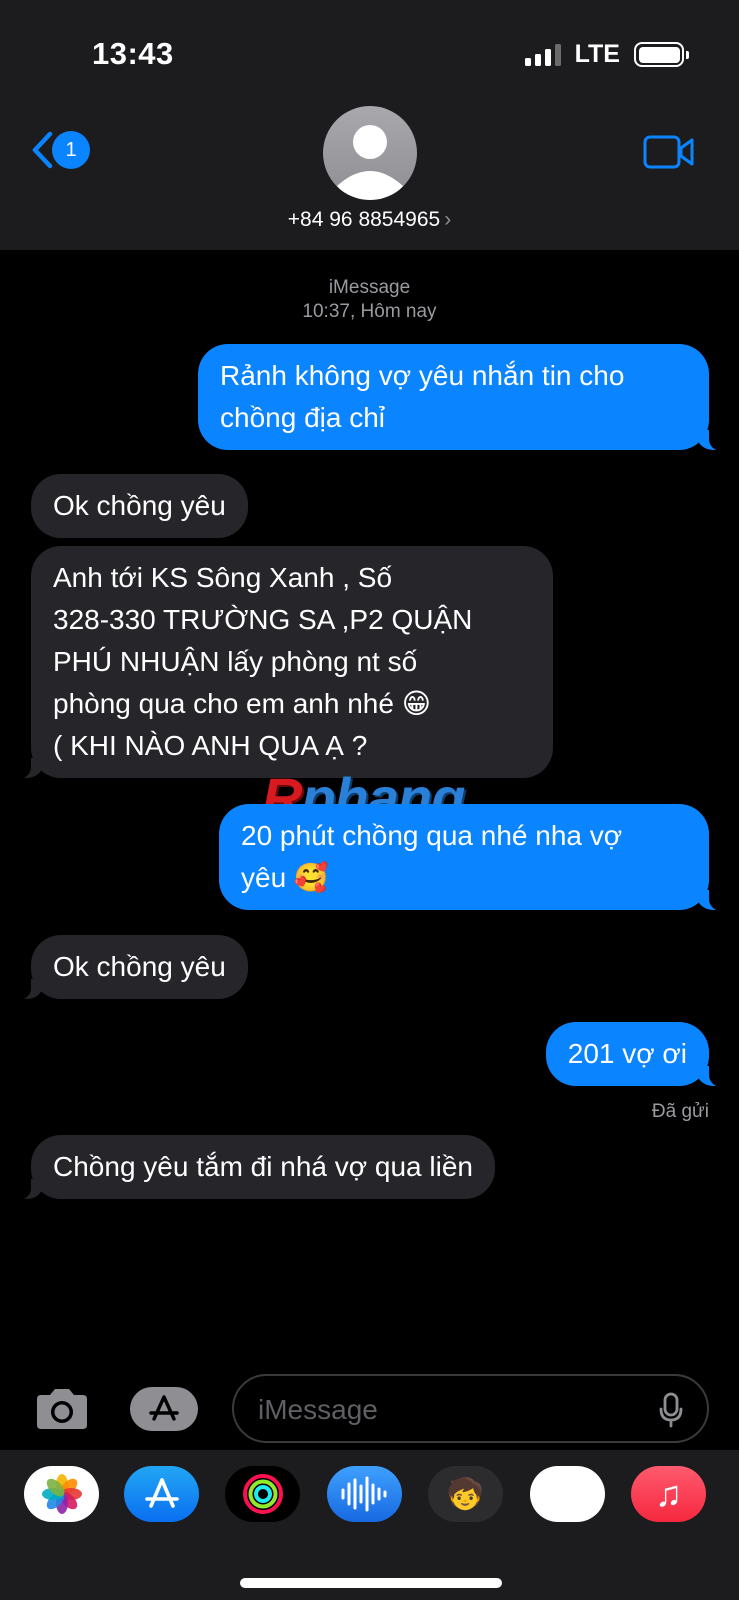 The width and height of the screenshot is (739, 1600). What do you see at coordinates (71, 150) in the screenshot?
I see `unread-badge: 1` at bounding box center [71, 150].